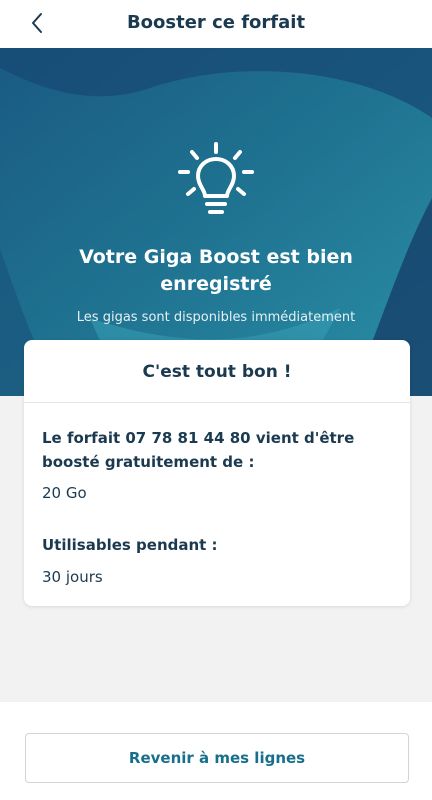 Image resolution: width=432 pixels, height=800 pixels. Describe the element at coordinates (217, 372) in the screenshot. I see `card-title: C'est tout bon !` at that location.